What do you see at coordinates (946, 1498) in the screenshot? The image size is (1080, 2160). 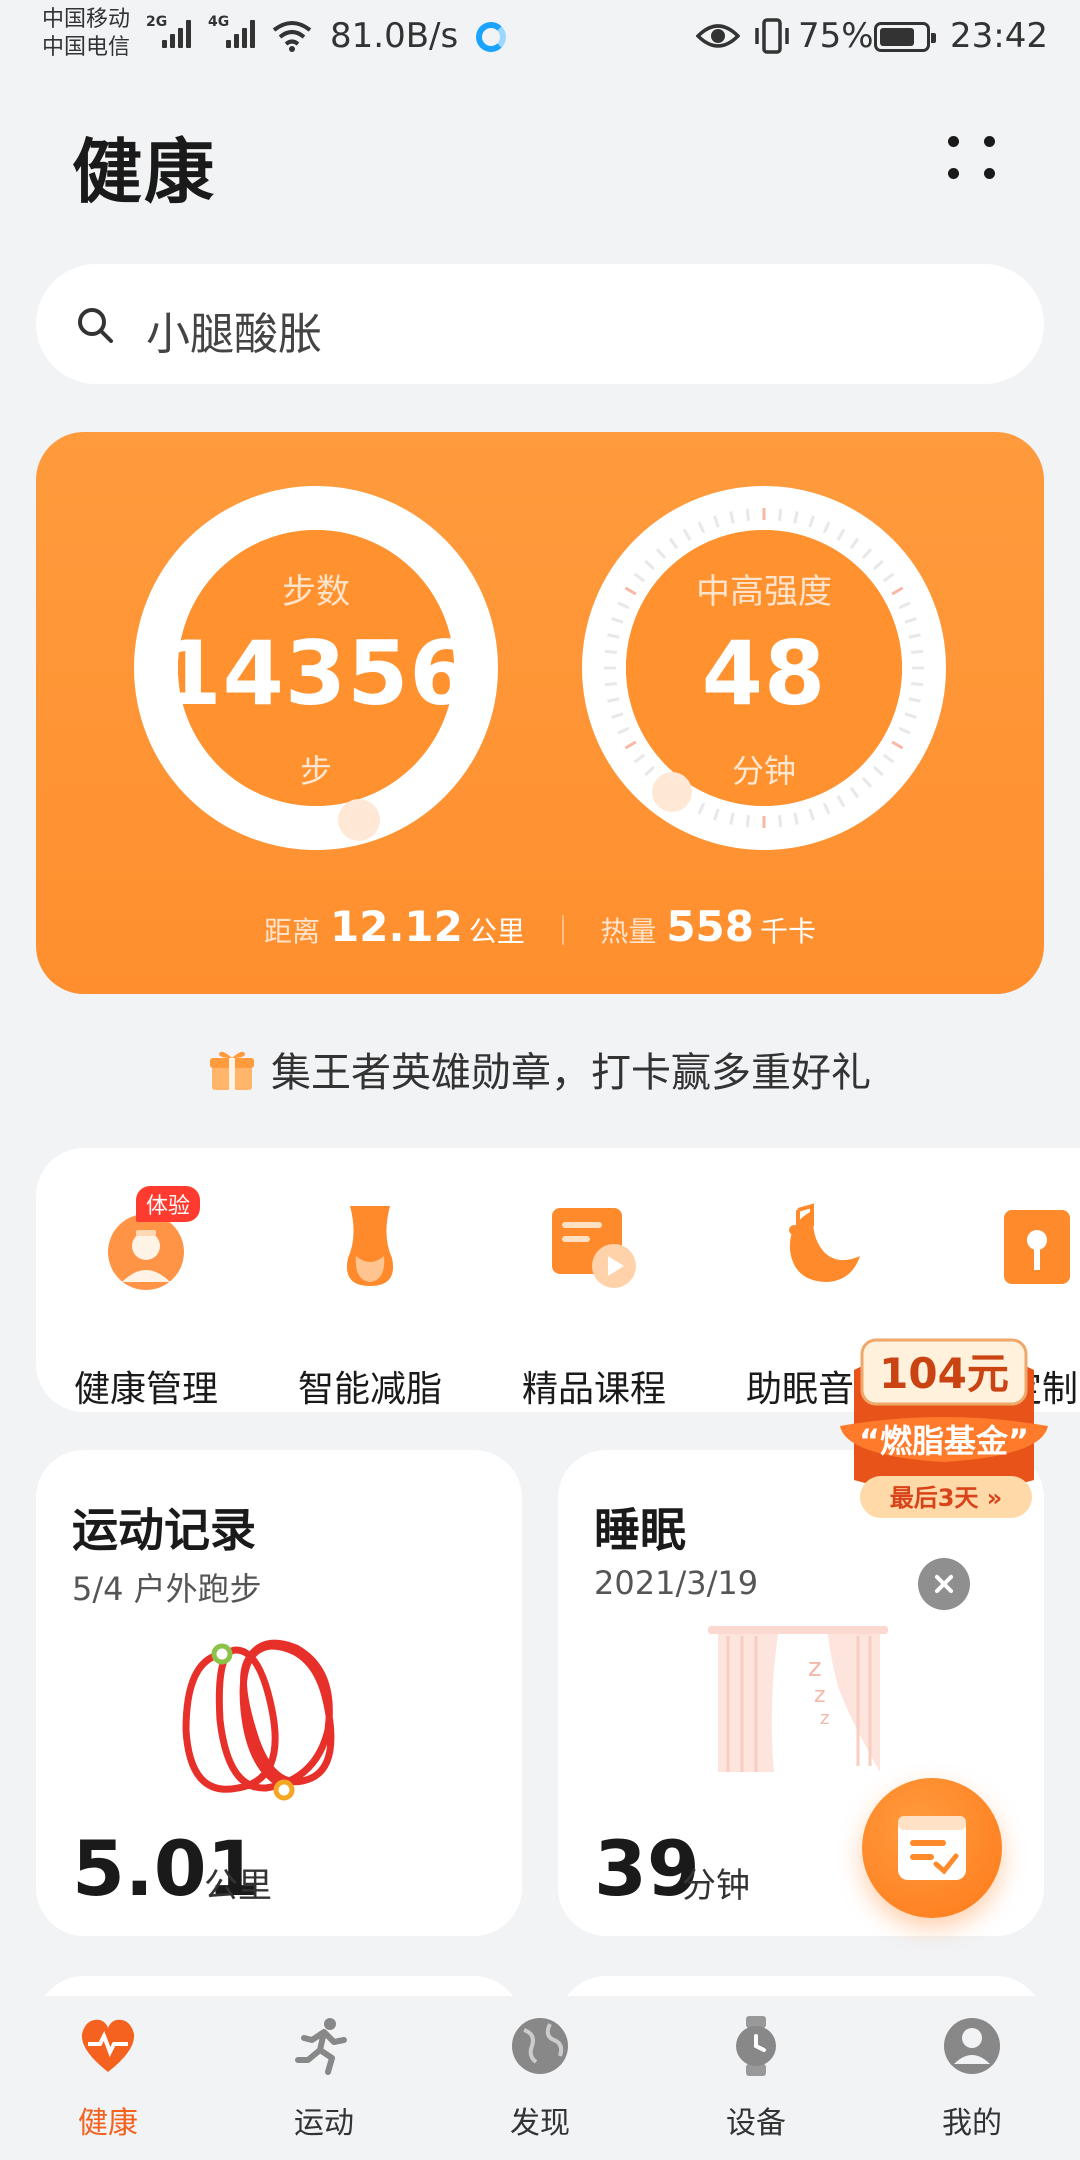 I see `fund-cta: 最后3天 »` at bounding box center [946, 1498].